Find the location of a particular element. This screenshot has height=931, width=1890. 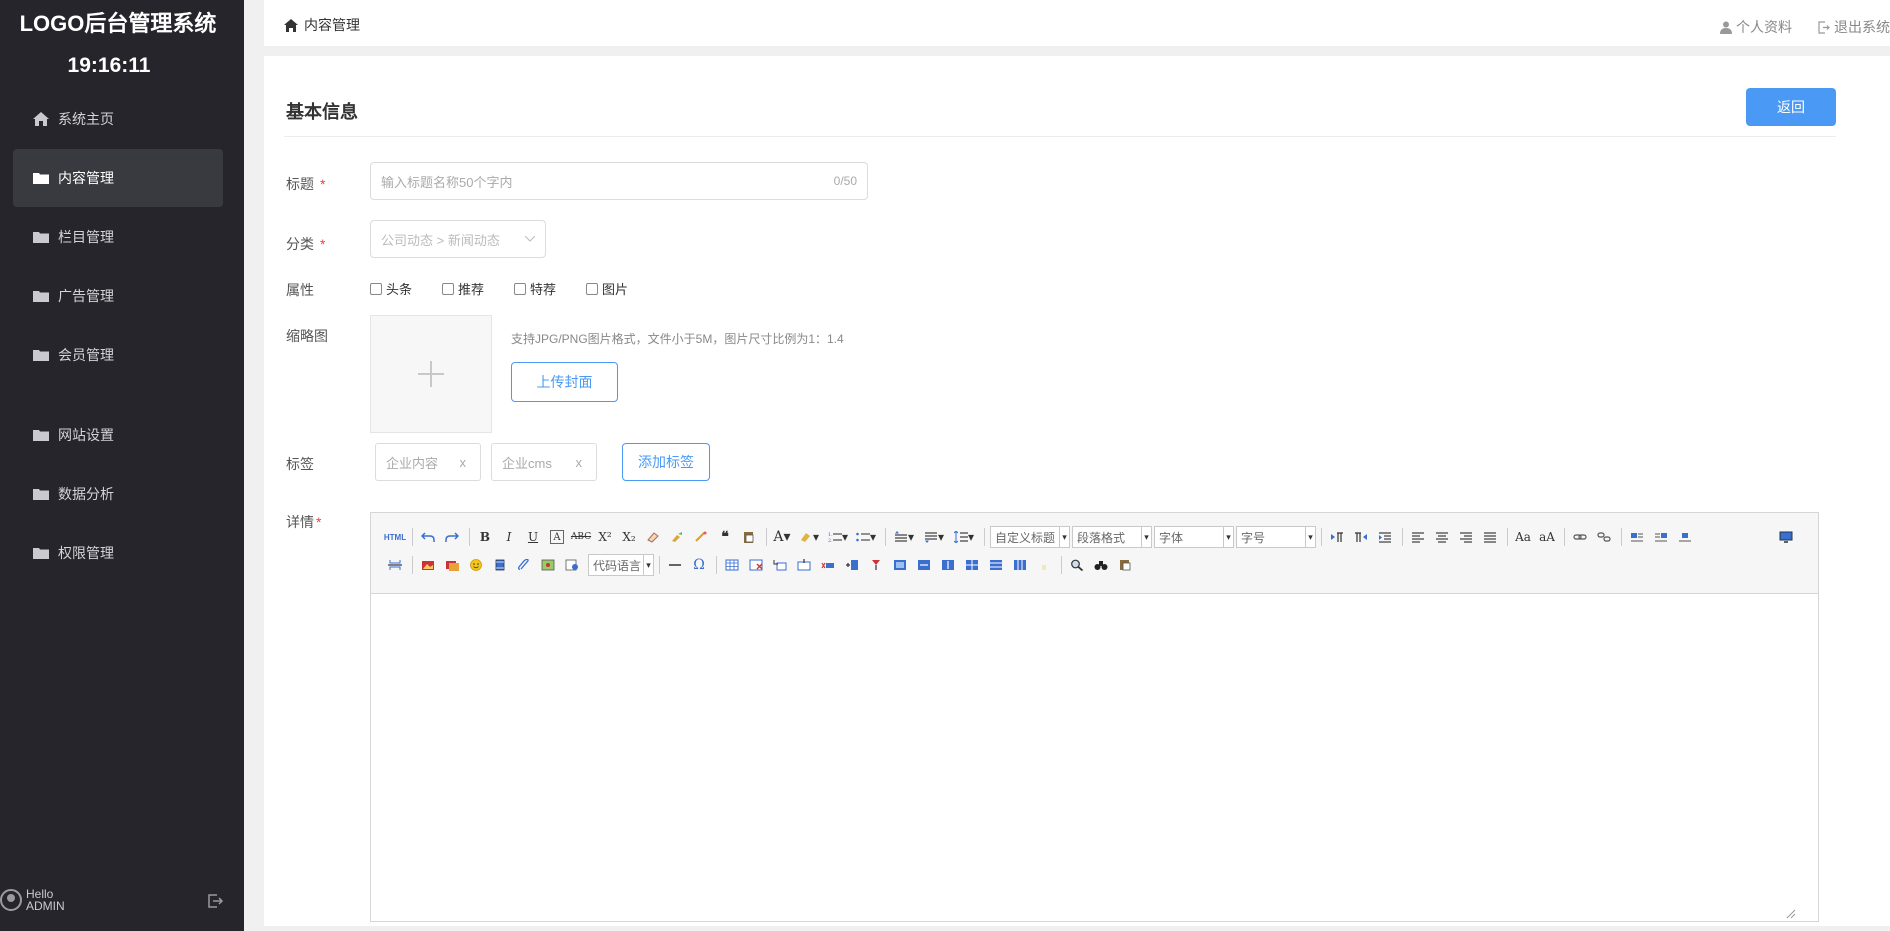

row-spacing-bottom-icon: ▾ is located at coordinates (934, 537).